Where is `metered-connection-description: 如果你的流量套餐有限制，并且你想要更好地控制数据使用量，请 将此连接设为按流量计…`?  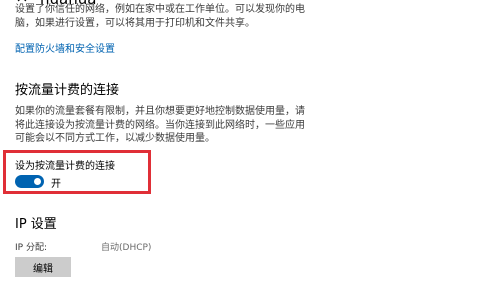
metered-connection-description: 如果你的流量套餐有限制，并且你想要更好地控制数据使用量，请 将此连接设为按流量计… is located at coordinates (160, 125).